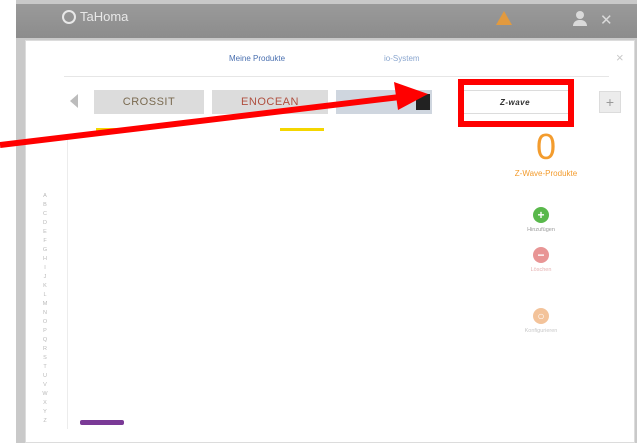 The image size is (637, 443). Describe the element at coordinates (200, 121) in the screenshot. I see `arrow-shaft` at that location.